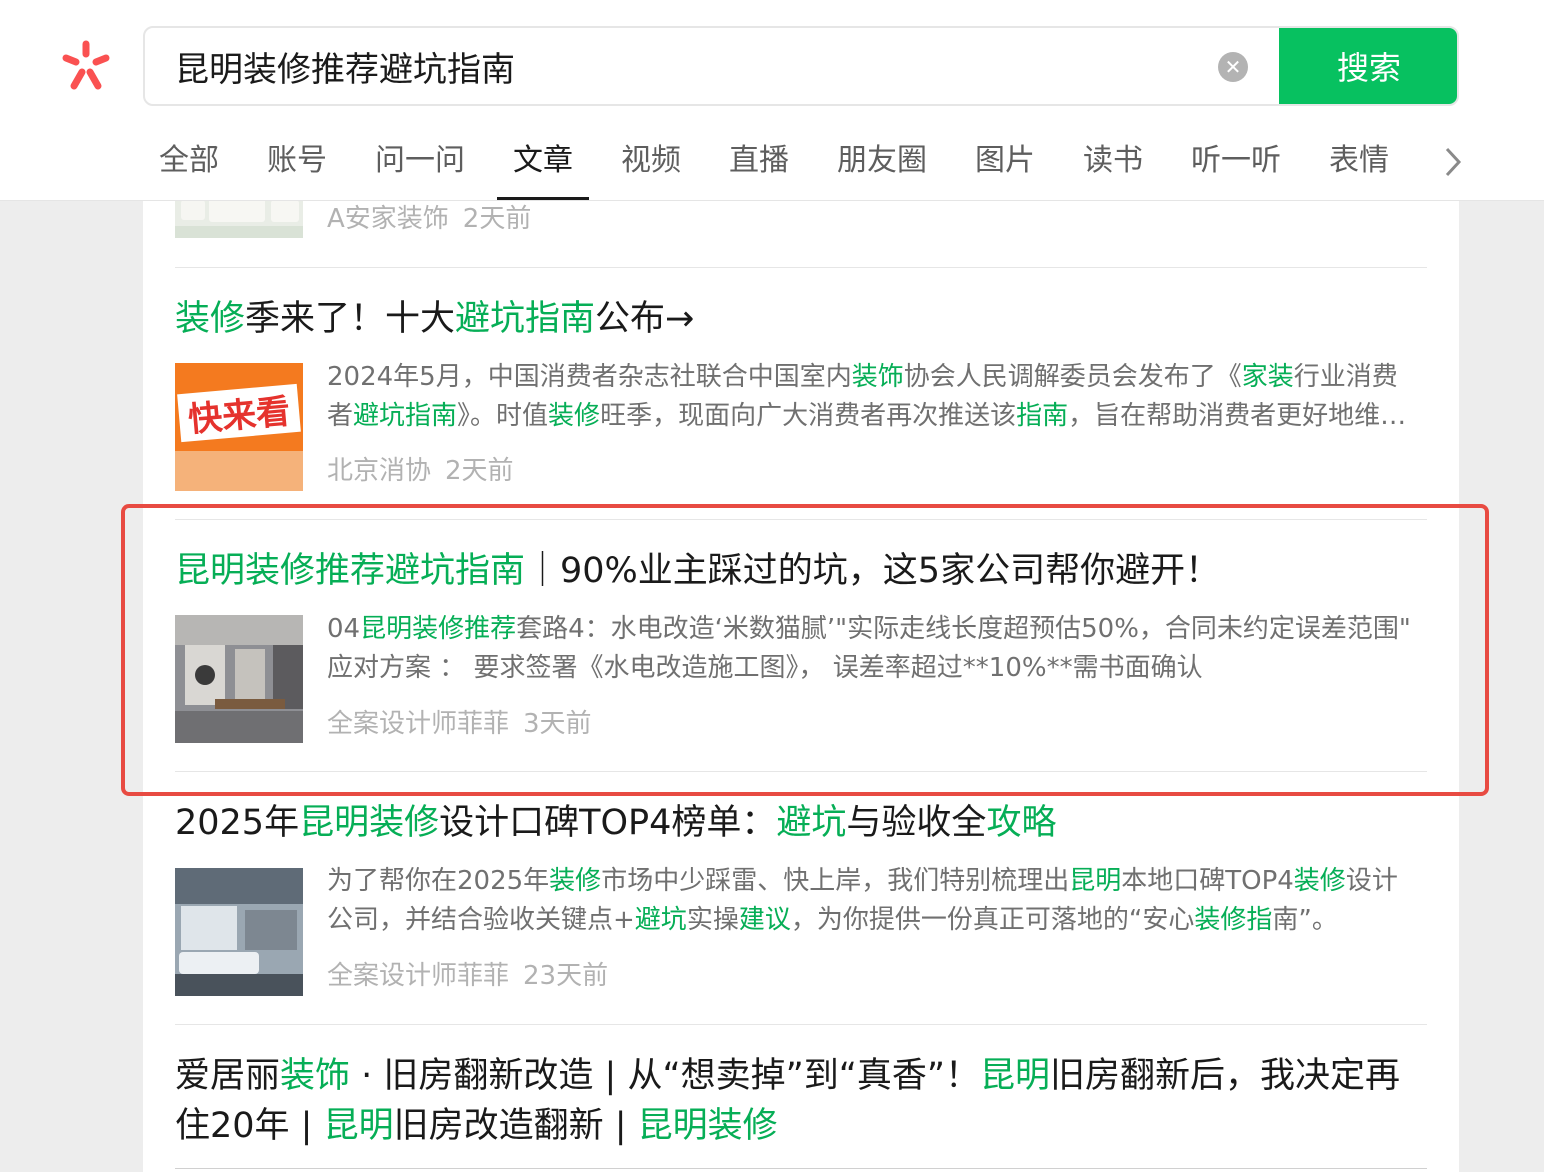 The height and width of the screenshot is (1172, 1544). I want to click on text-segment: 公布→, so click(645, 319).